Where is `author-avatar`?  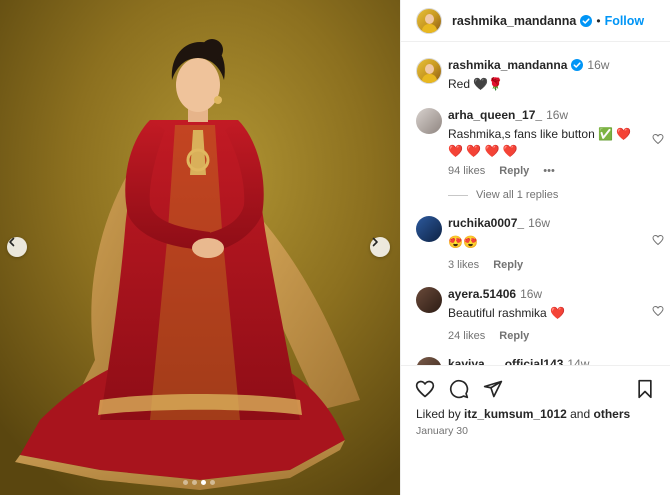 author-avatar is located at coordinates (429, 20).